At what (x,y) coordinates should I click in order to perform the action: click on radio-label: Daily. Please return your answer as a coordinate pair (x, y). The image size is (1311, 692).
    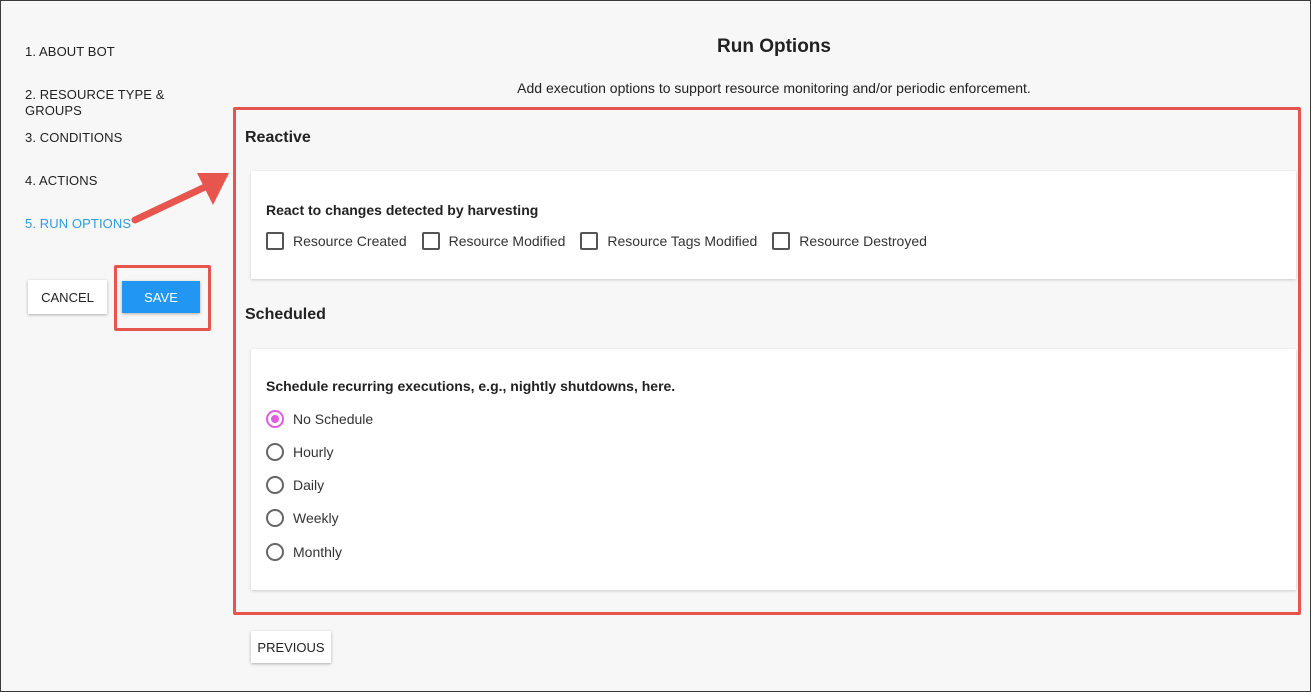
    Looking at the image, I should click on (309, 485).